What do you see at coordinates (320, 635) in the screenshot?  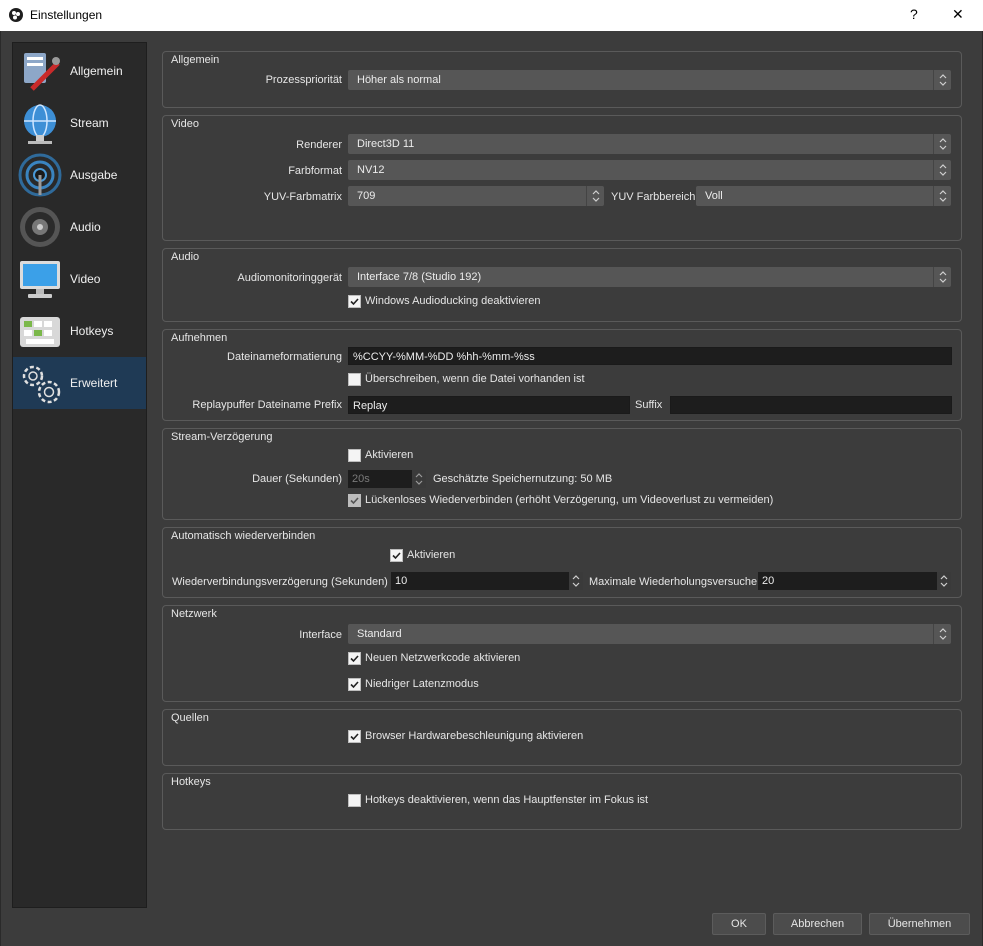 I see `interface-label: Interface` at bounding box center [320, 635].